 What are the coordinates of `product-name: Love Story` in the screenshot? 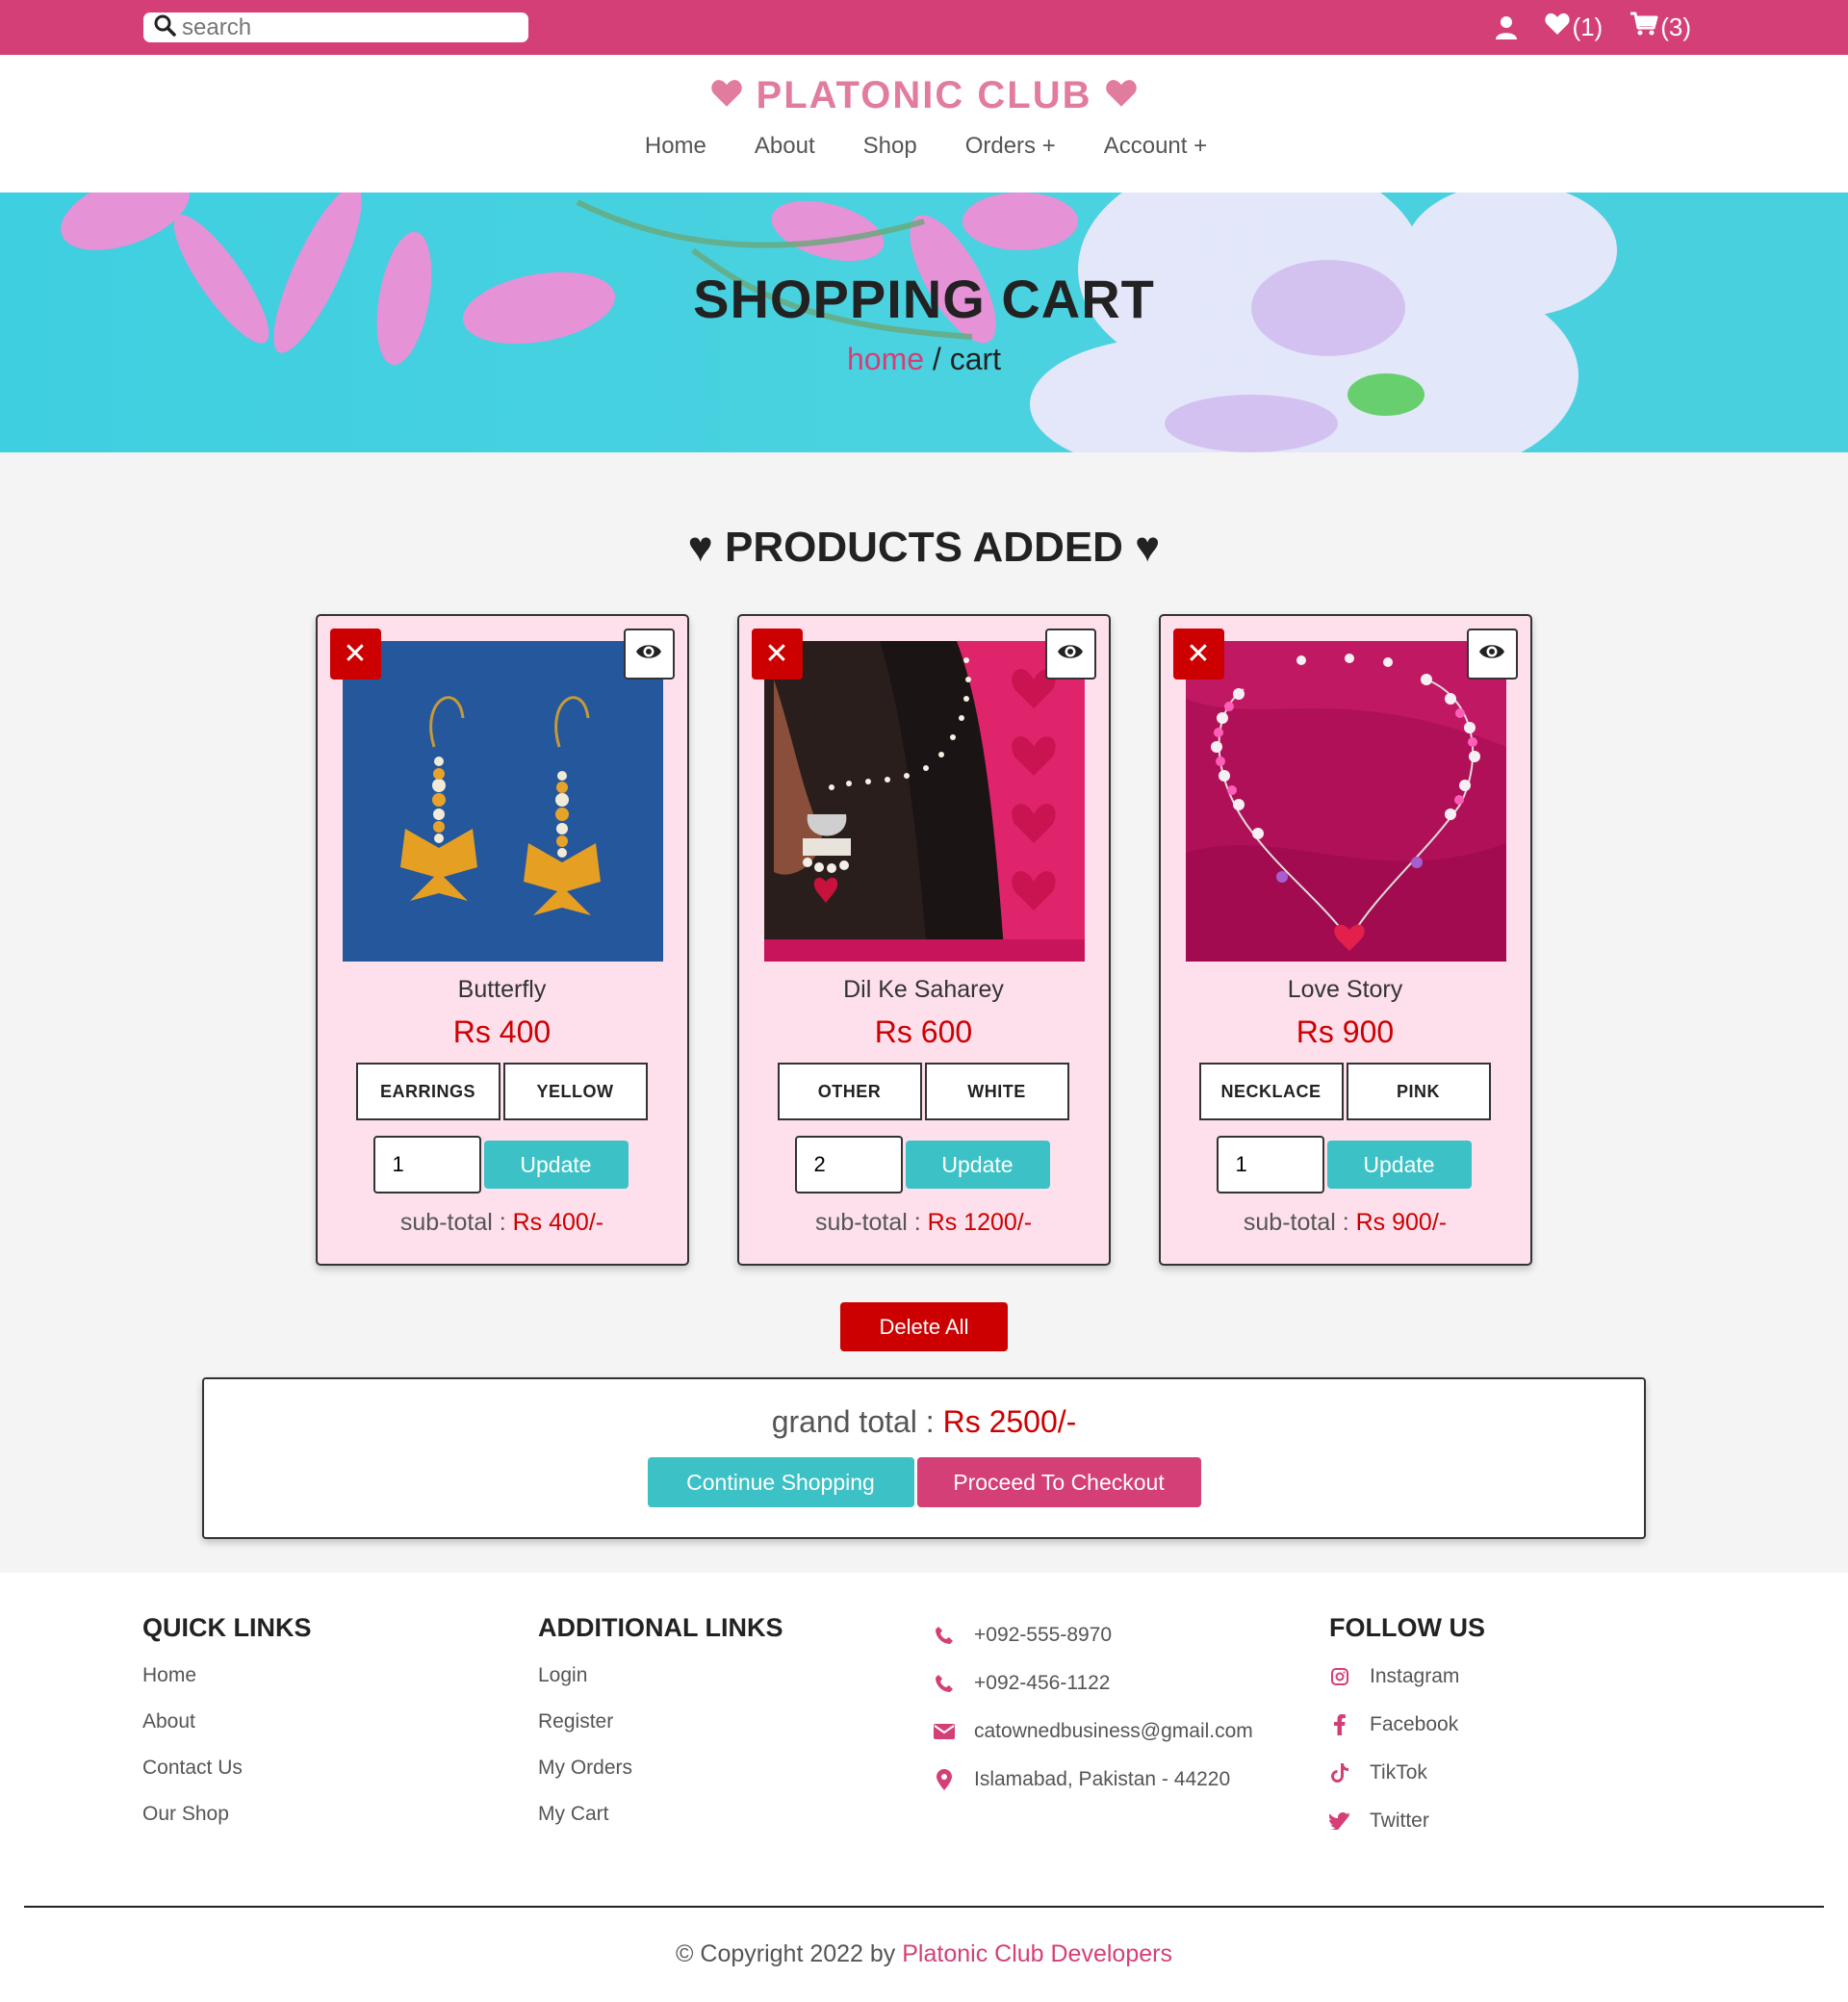 It's located at (1345, 989).